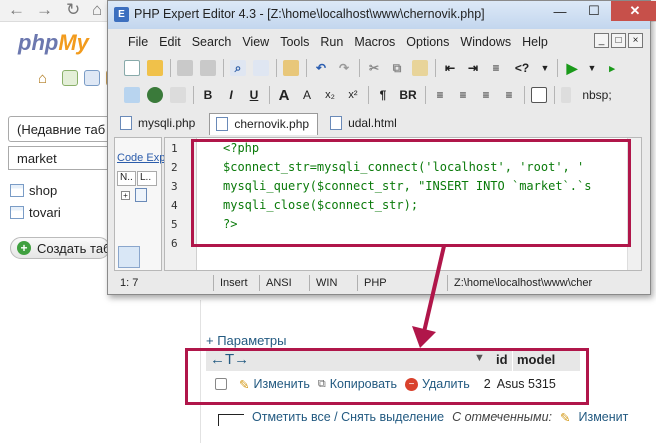 The width and height of the screenshot is (656, 443). Describe the element at coordinates (535, 42) in the screenshot. I see `menu-help: Help` at that location.